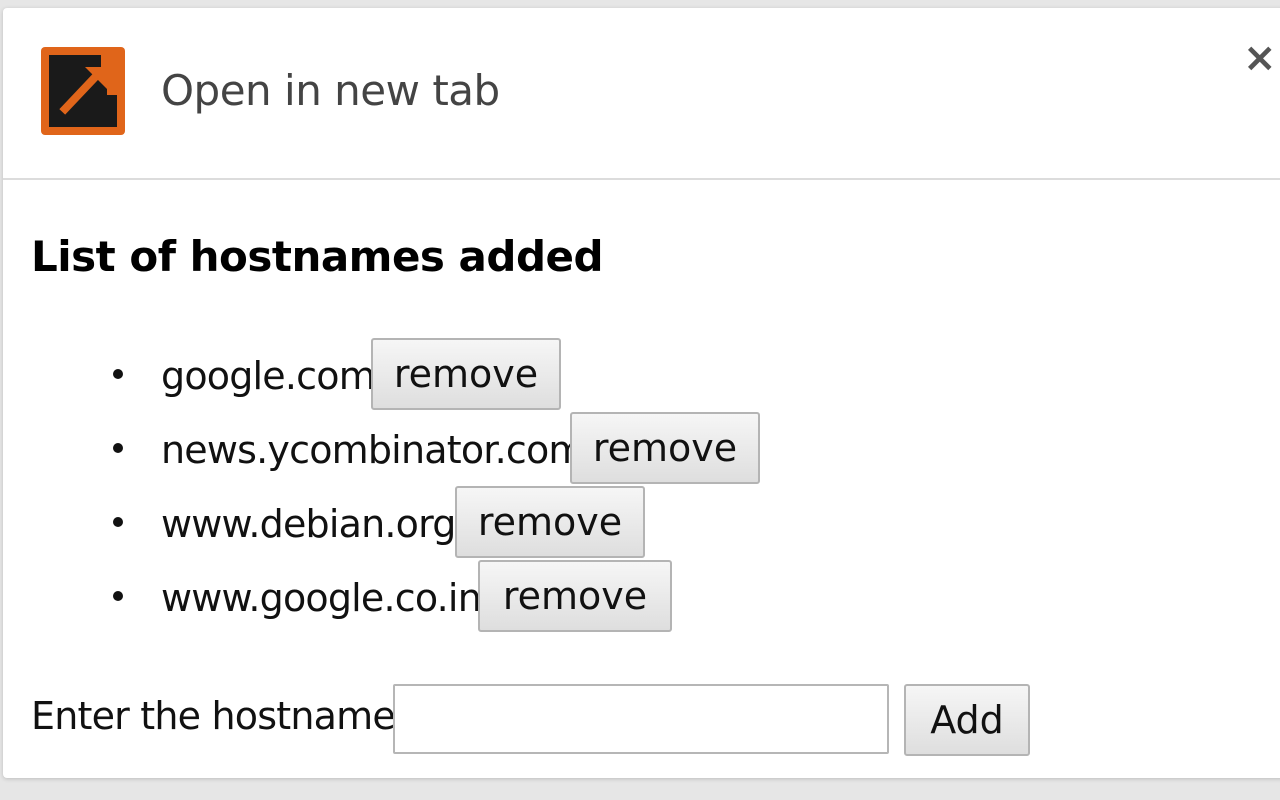  What do you see at coordinates (330, 90) in the screenshot?
I see `dialog-title: Open in new tab` at bounding box center [330, 90].